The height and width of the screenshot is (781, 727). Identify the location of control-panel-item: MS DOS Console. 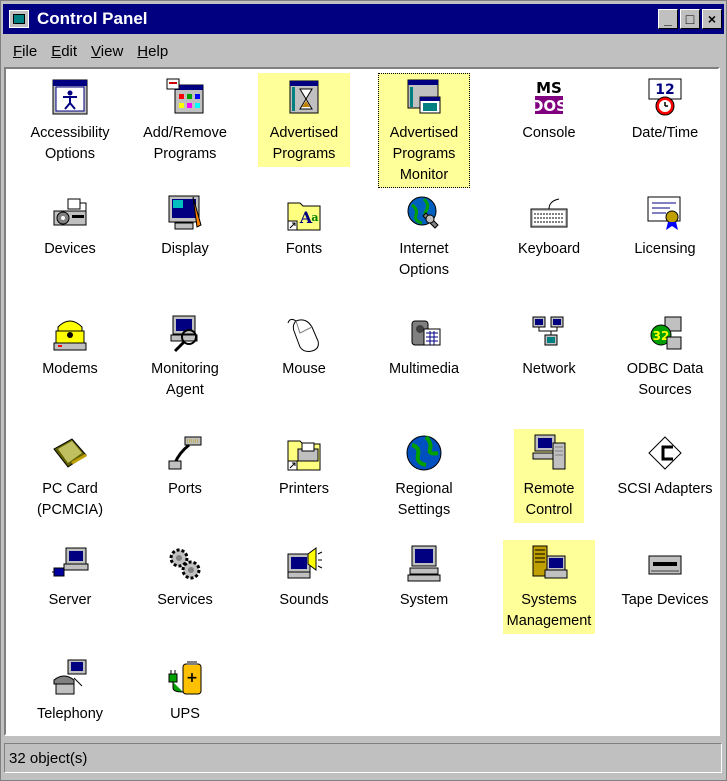
(549, 110).